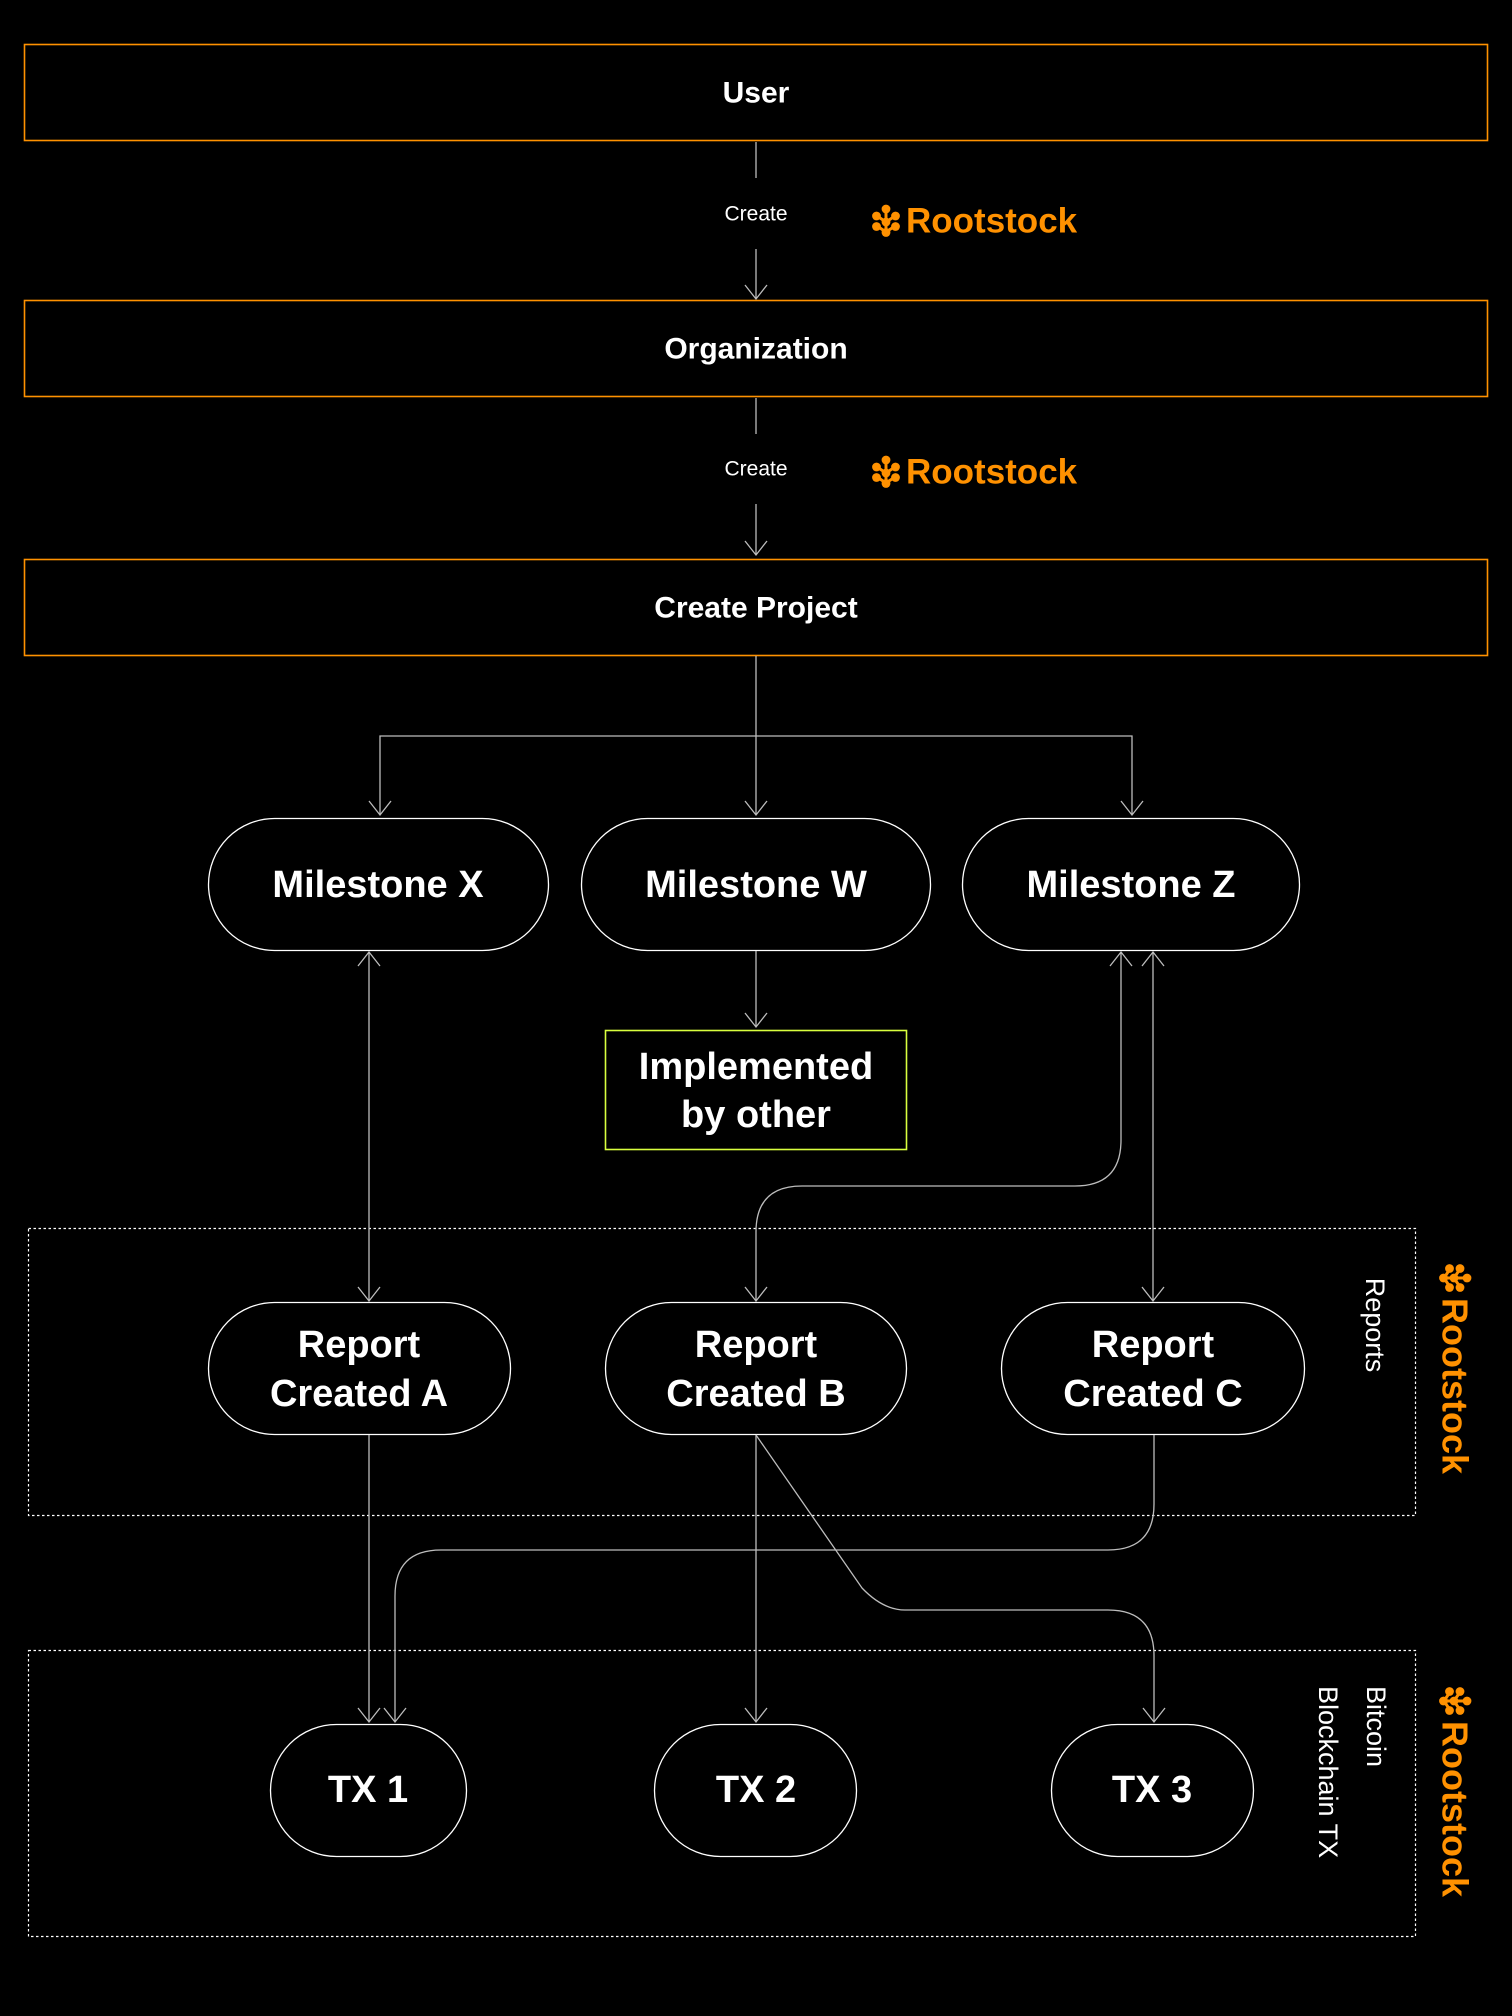  I want to click on tx-3: TX 3, so click(1152, 1790).